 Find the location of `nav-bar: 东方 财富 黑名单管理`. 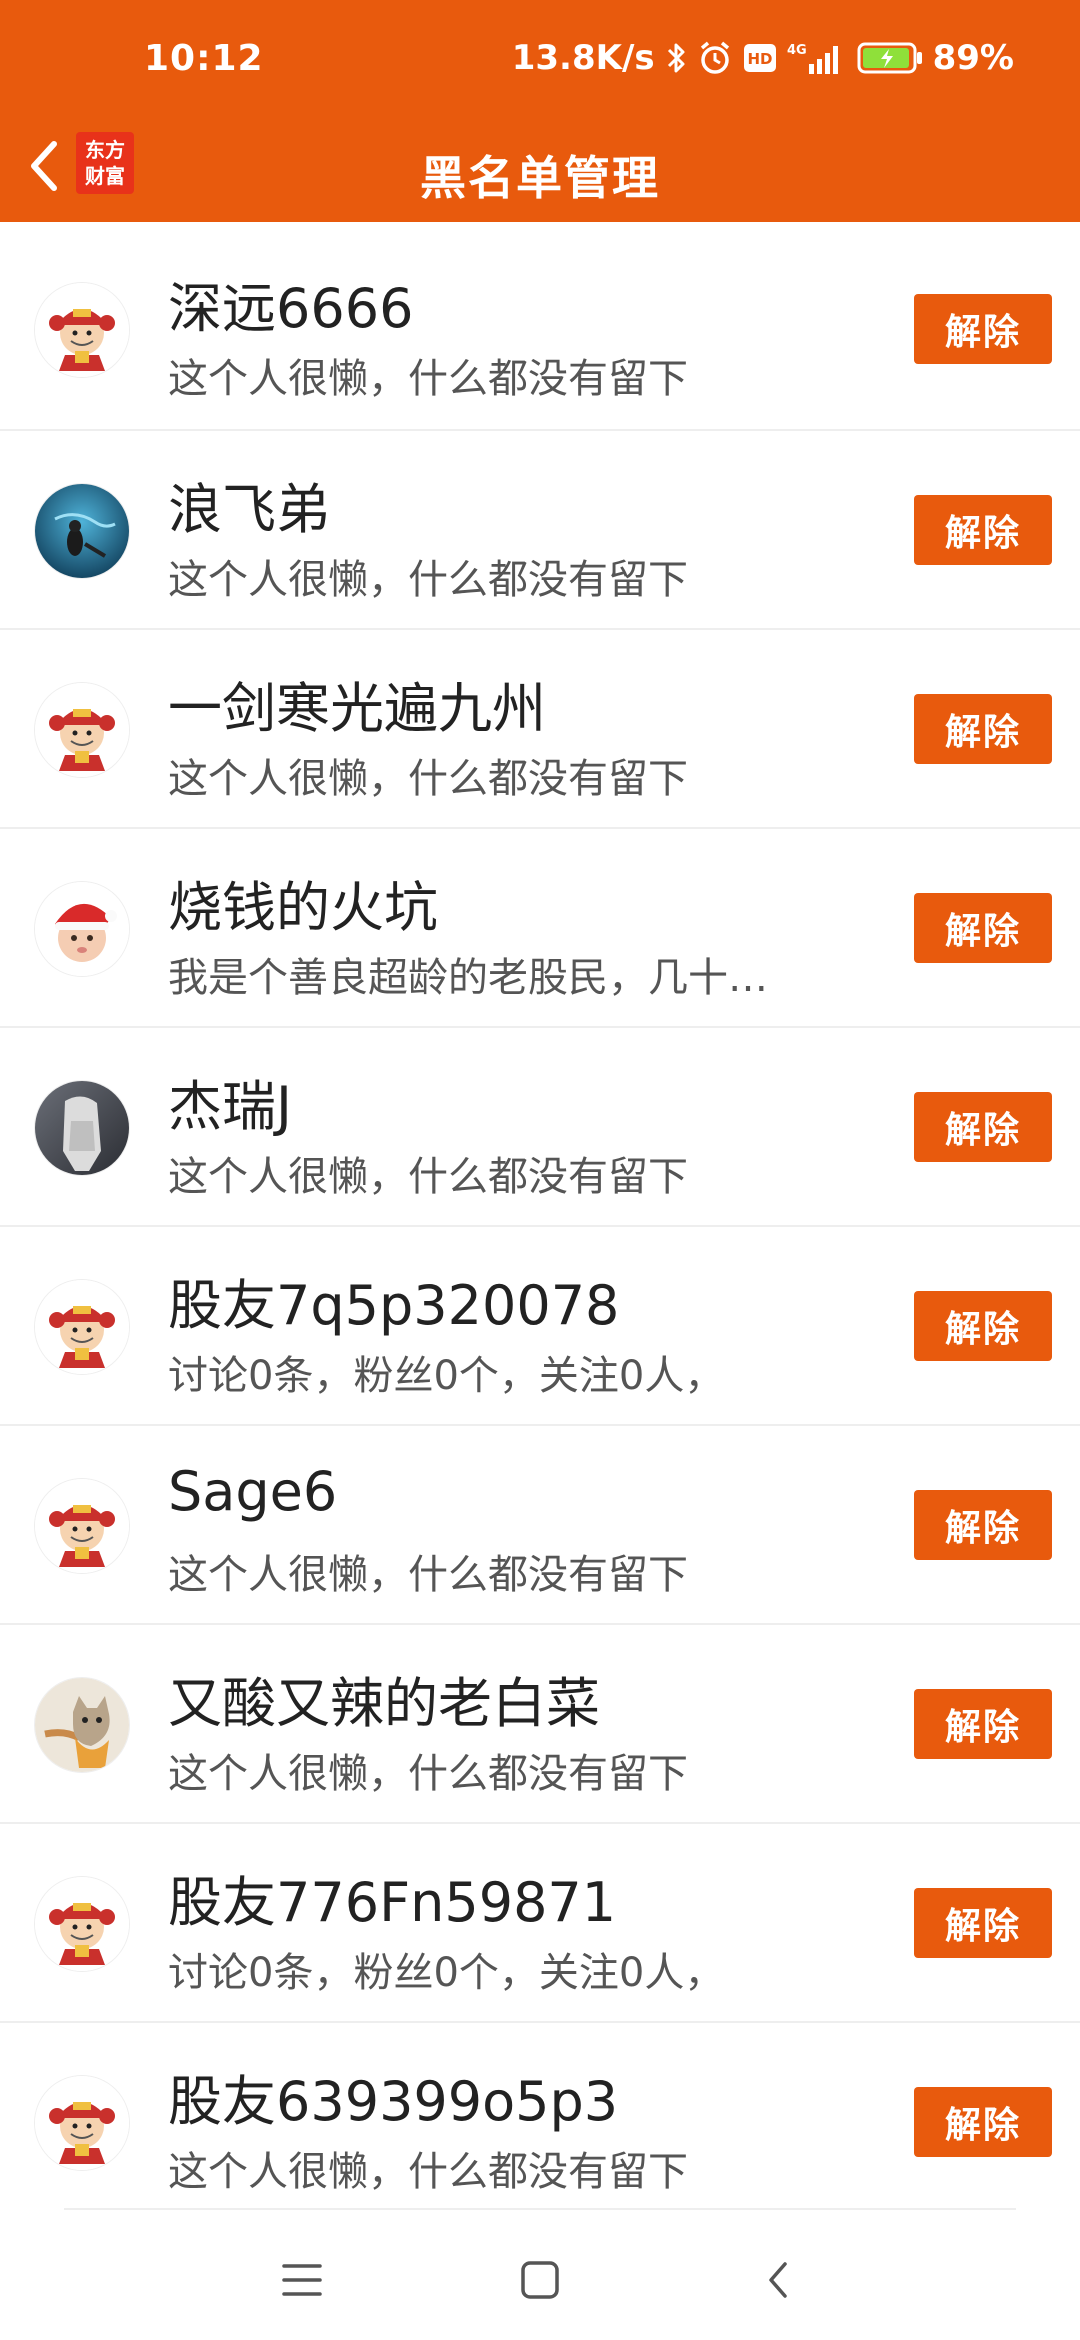

nav-bar: 东方 财富 黑名单管理 is located at coordinates (540, 171).